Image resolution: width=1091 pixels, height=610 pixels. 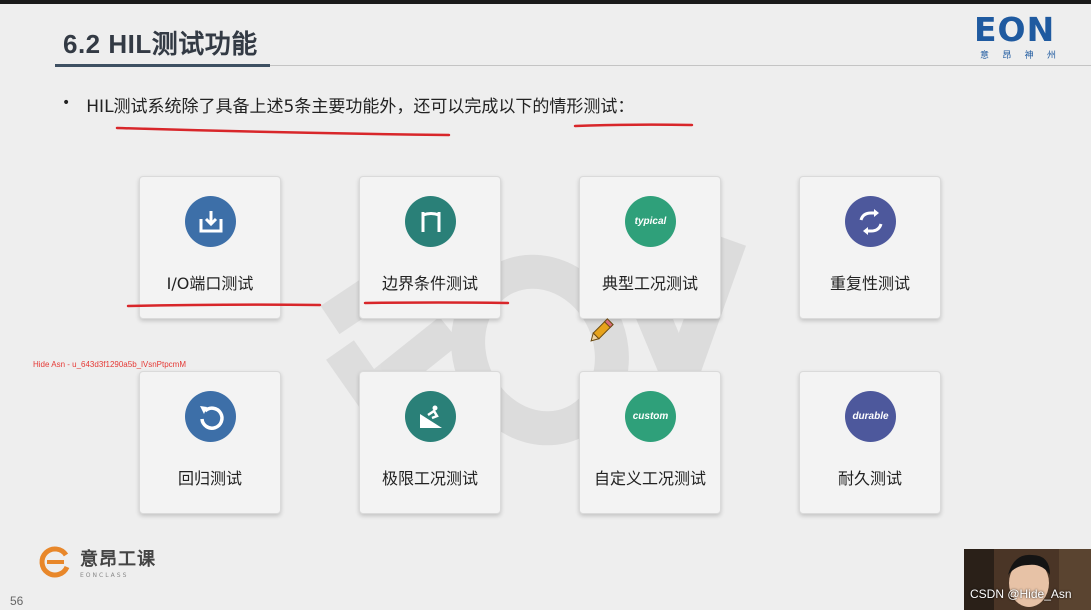 What do you see at coordinates (649, 283) in the screenshot?
I see `card-label: 典型工况测试` at bounding box center [649, 283].